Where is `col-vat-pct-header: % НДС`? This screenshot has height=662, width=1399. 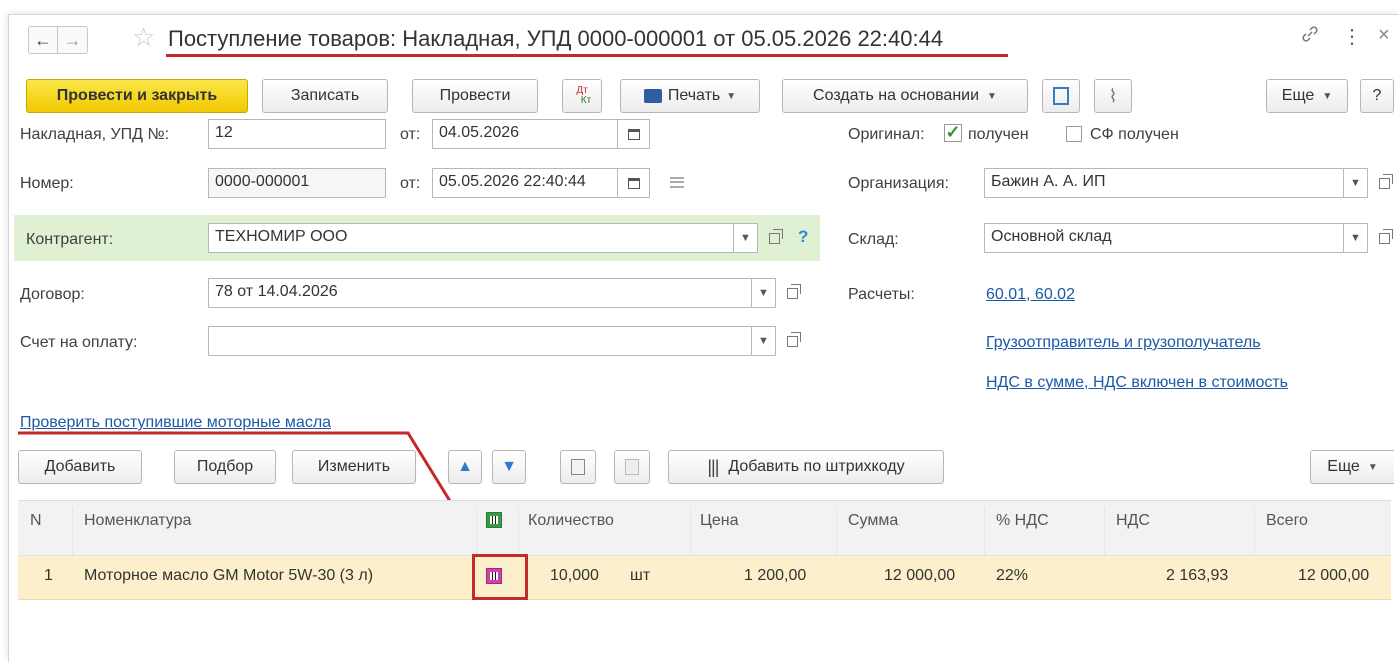
col-vat-pct-header: % НДС is located at coordinates (1022, 521).